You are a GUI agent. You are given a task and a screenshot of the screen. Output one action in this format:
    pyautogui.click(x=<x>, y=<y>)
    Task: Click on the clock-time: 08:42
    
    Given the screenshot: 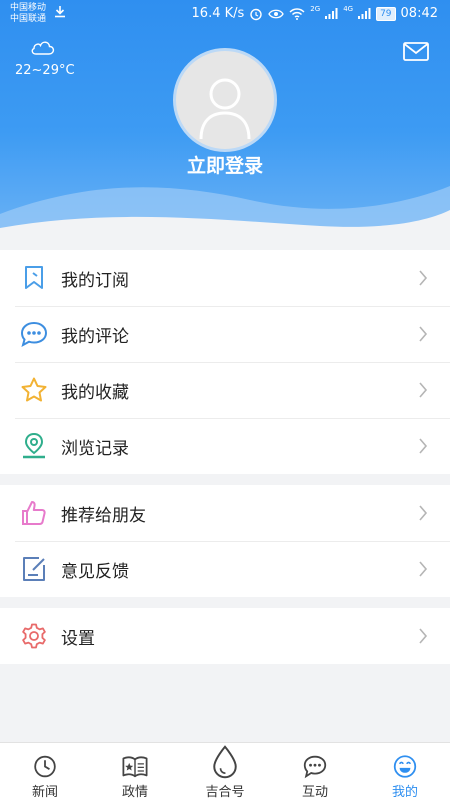 What is the action you would take?
    pyautogui.click(x=419, y=13)
    